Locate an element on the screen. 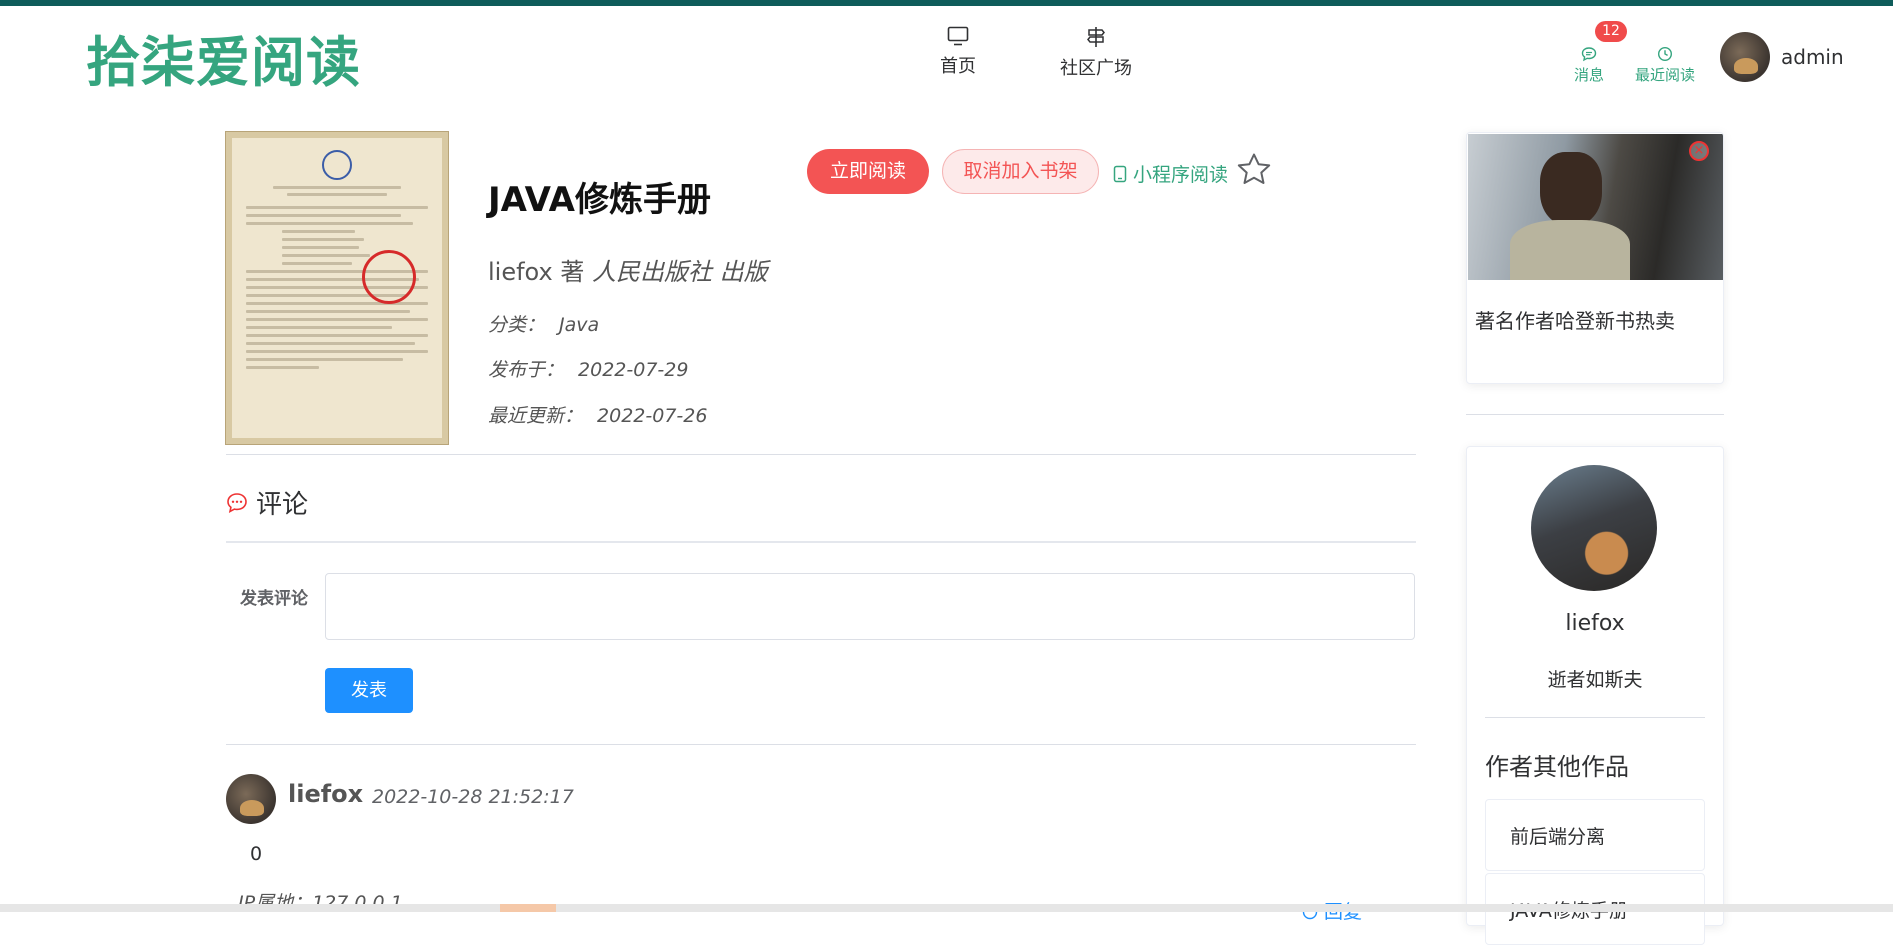 This screenshot has width=1893, height=945. post-comment-label: 发表评论 is located at coordinates (274, 599).